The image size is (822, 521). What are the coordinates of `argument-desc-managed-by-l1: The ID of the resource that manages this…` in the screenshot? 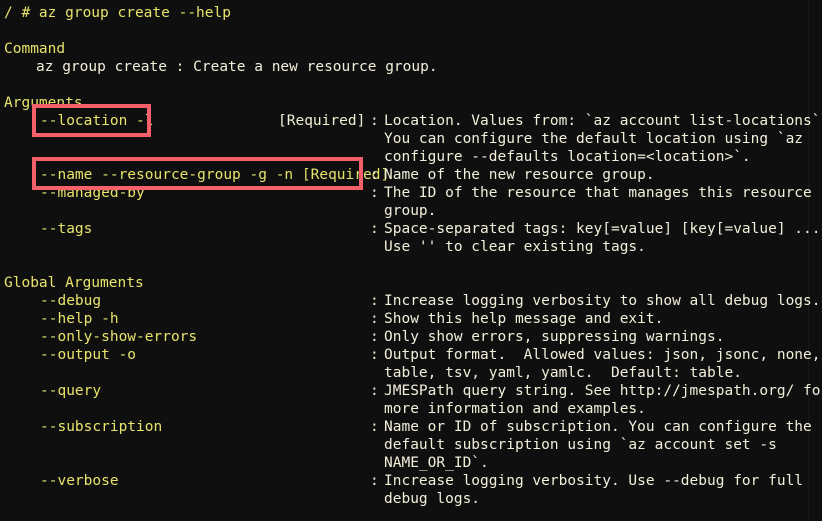 It's located at (598, 193).